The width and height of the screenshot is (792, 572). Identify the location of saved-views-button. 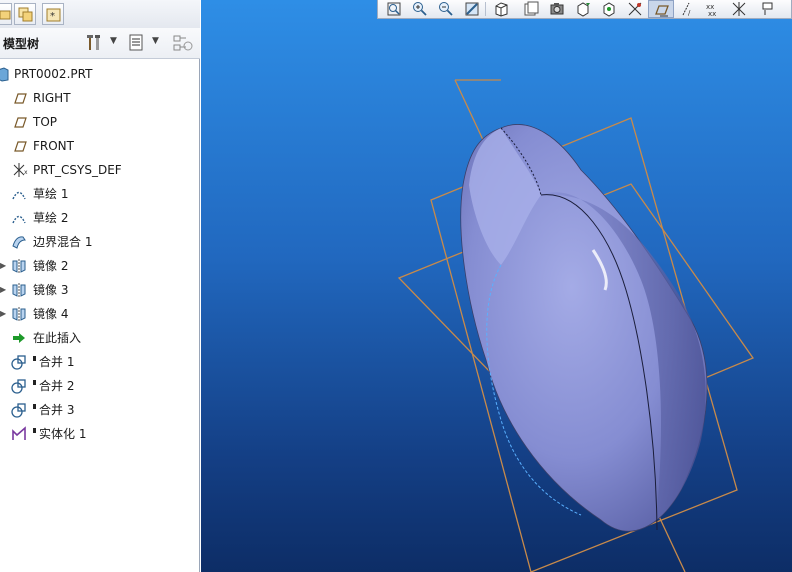
(531, 9).